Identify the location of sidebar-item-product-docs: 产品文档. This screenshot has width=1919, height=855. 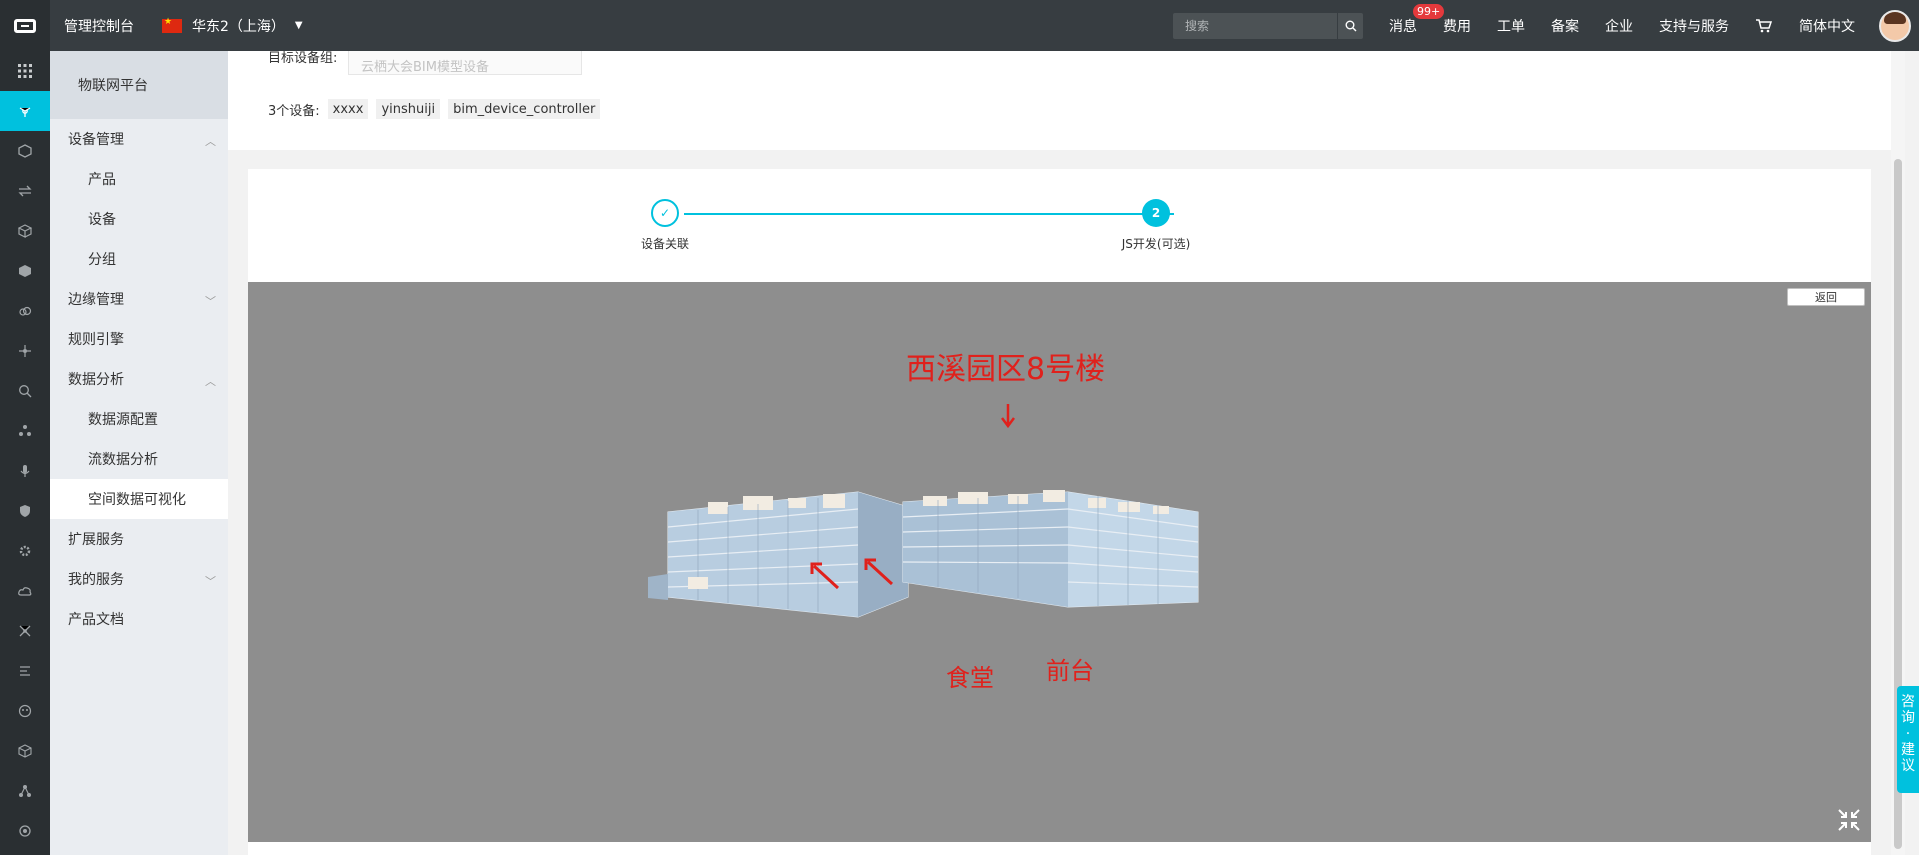
(139, 619).